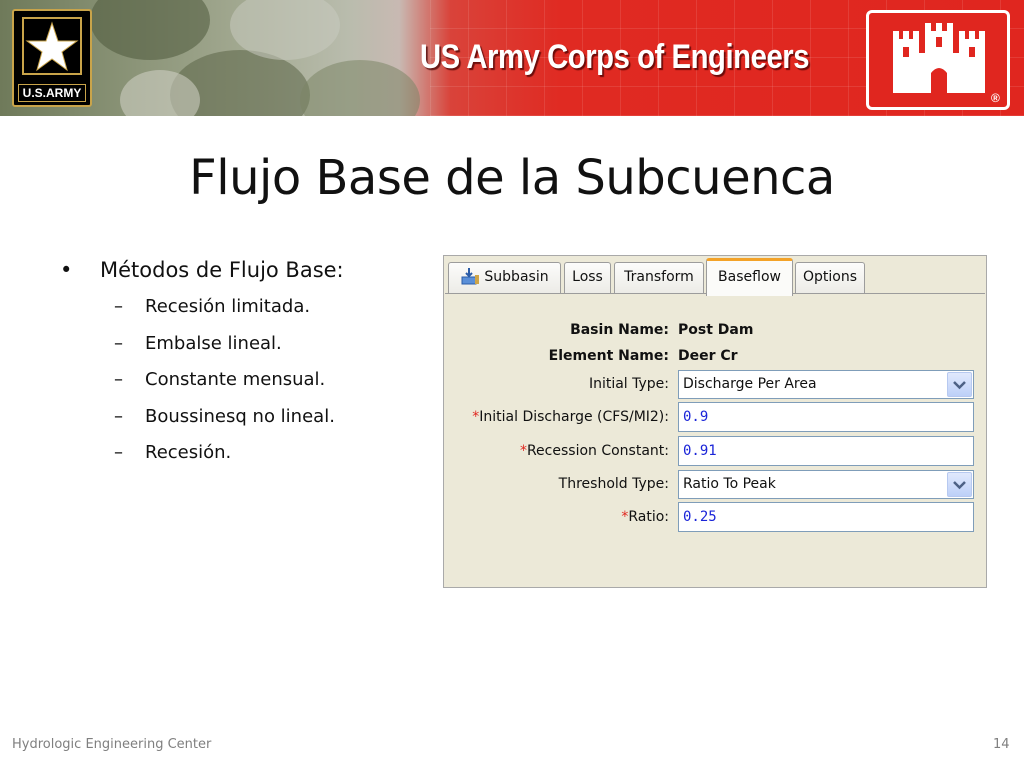 Image resolution: width=1024 pixels, height=768 pixels. I want to click on us-army-logo: U.S.ARMY, so click(52, 58).